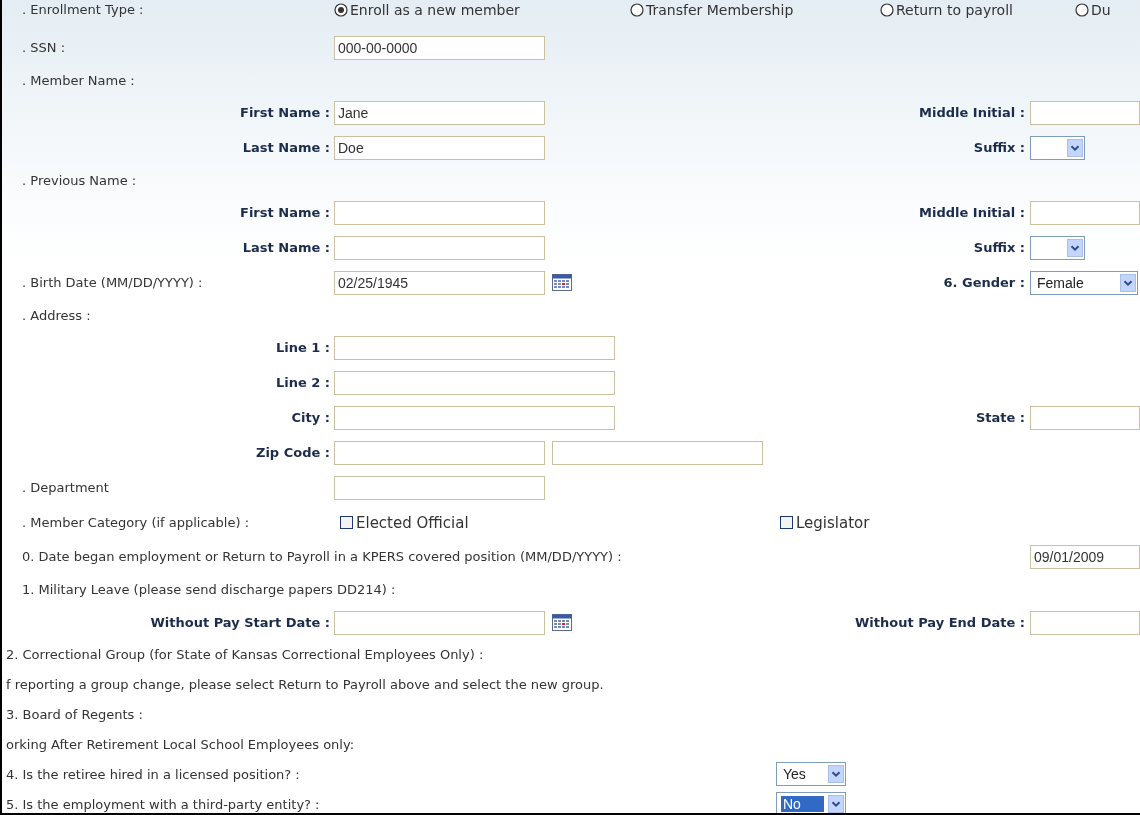 This screenshot has width=1140, height=815. Describe the element at coordinates (163, 804) in the screenshot. I see `question-label: 5. Is the employment with a third-party entity? :` at that location.